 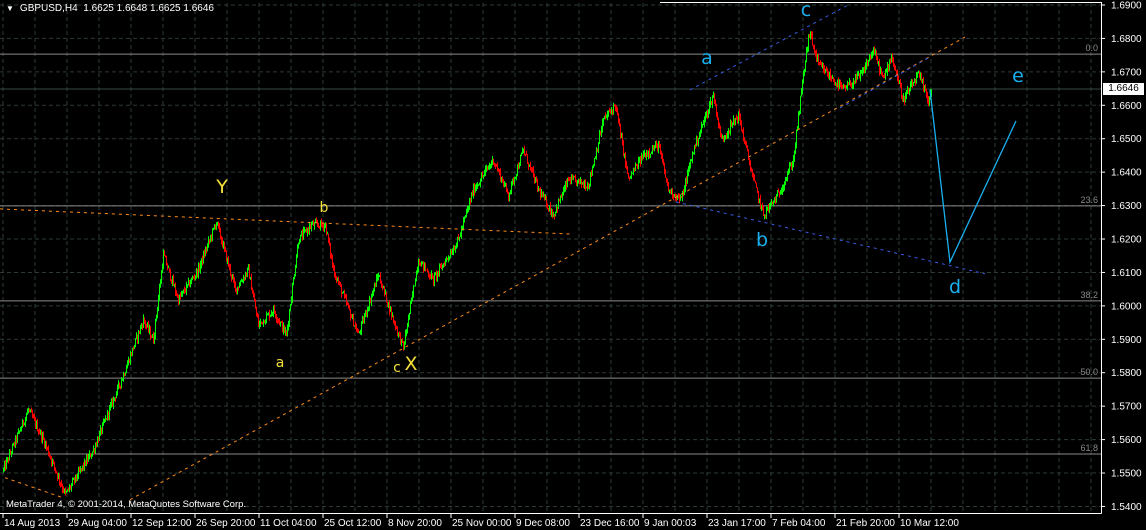 What do you see at coordinates (1126, 139) in the screenshot?
I see `y-tick-label: 1.6500` at bounding box center [1126, 139].